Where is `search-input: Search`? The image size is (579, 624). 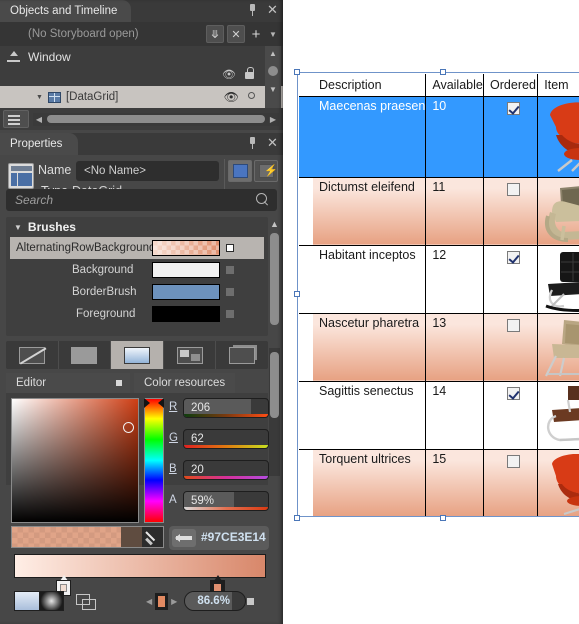
search-input: Search is located at coordinates (141, 200).